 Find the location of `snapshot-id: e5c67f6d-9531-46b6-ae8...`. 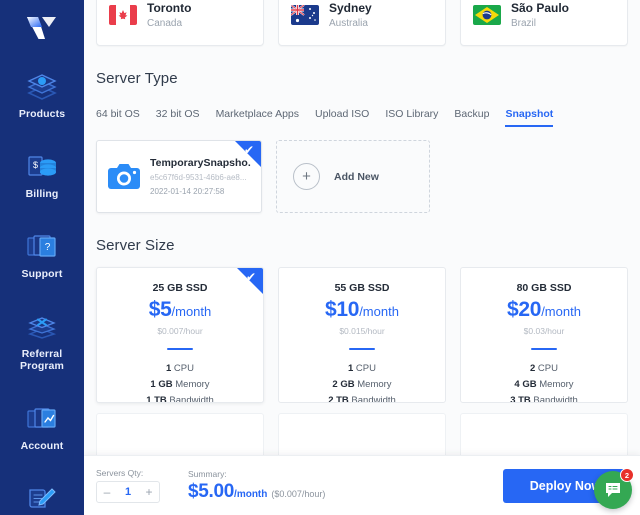

snapshot-id: e5c67f6d-9531-46b6-ae8... is located at coordinates (198, 177).